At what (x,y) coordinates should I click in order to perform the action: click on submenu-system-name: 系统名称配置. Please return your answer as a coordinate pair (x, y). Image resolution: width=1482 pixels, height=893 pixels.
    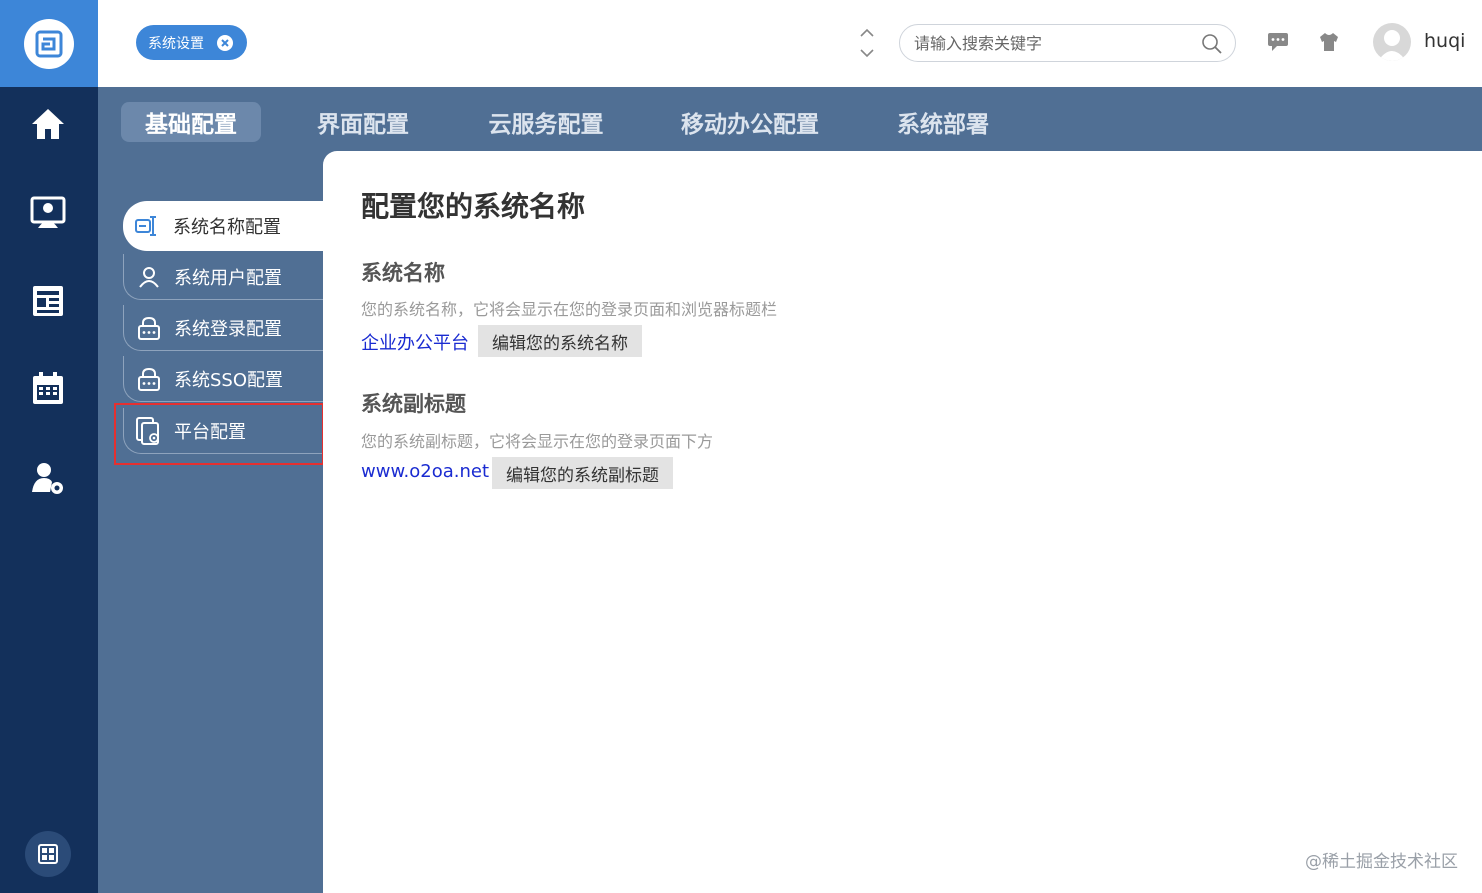
    Looking at the image, I should click on (223, 226).